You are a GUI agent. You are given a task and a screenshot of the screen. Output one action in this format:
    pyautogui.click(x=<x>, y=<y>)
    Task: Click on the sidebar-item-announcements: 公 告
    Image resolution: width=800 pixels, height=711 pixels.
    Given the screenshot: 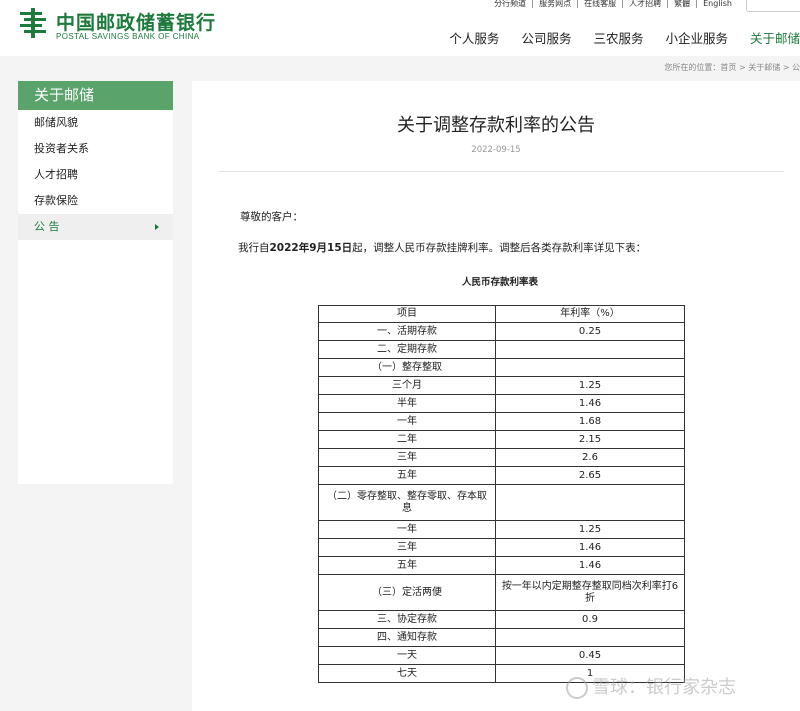 What is the action you would take?
    pyautogui.click(x=95, y=227)
    